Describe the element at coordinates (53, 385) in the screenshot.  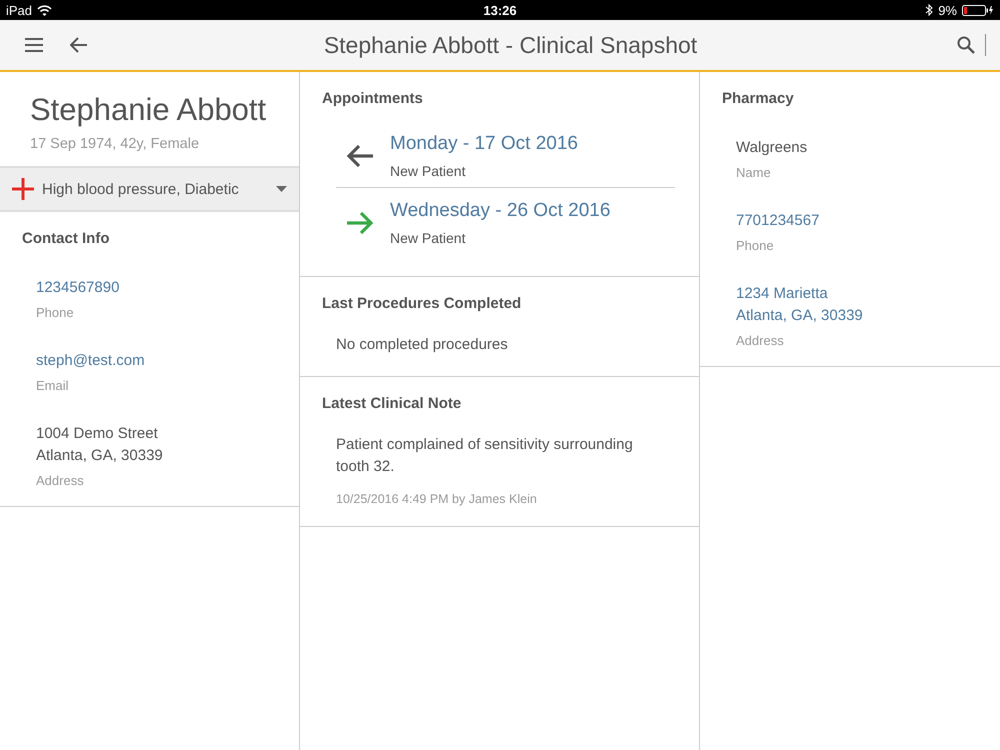
I see `field-label: Email` at that location.